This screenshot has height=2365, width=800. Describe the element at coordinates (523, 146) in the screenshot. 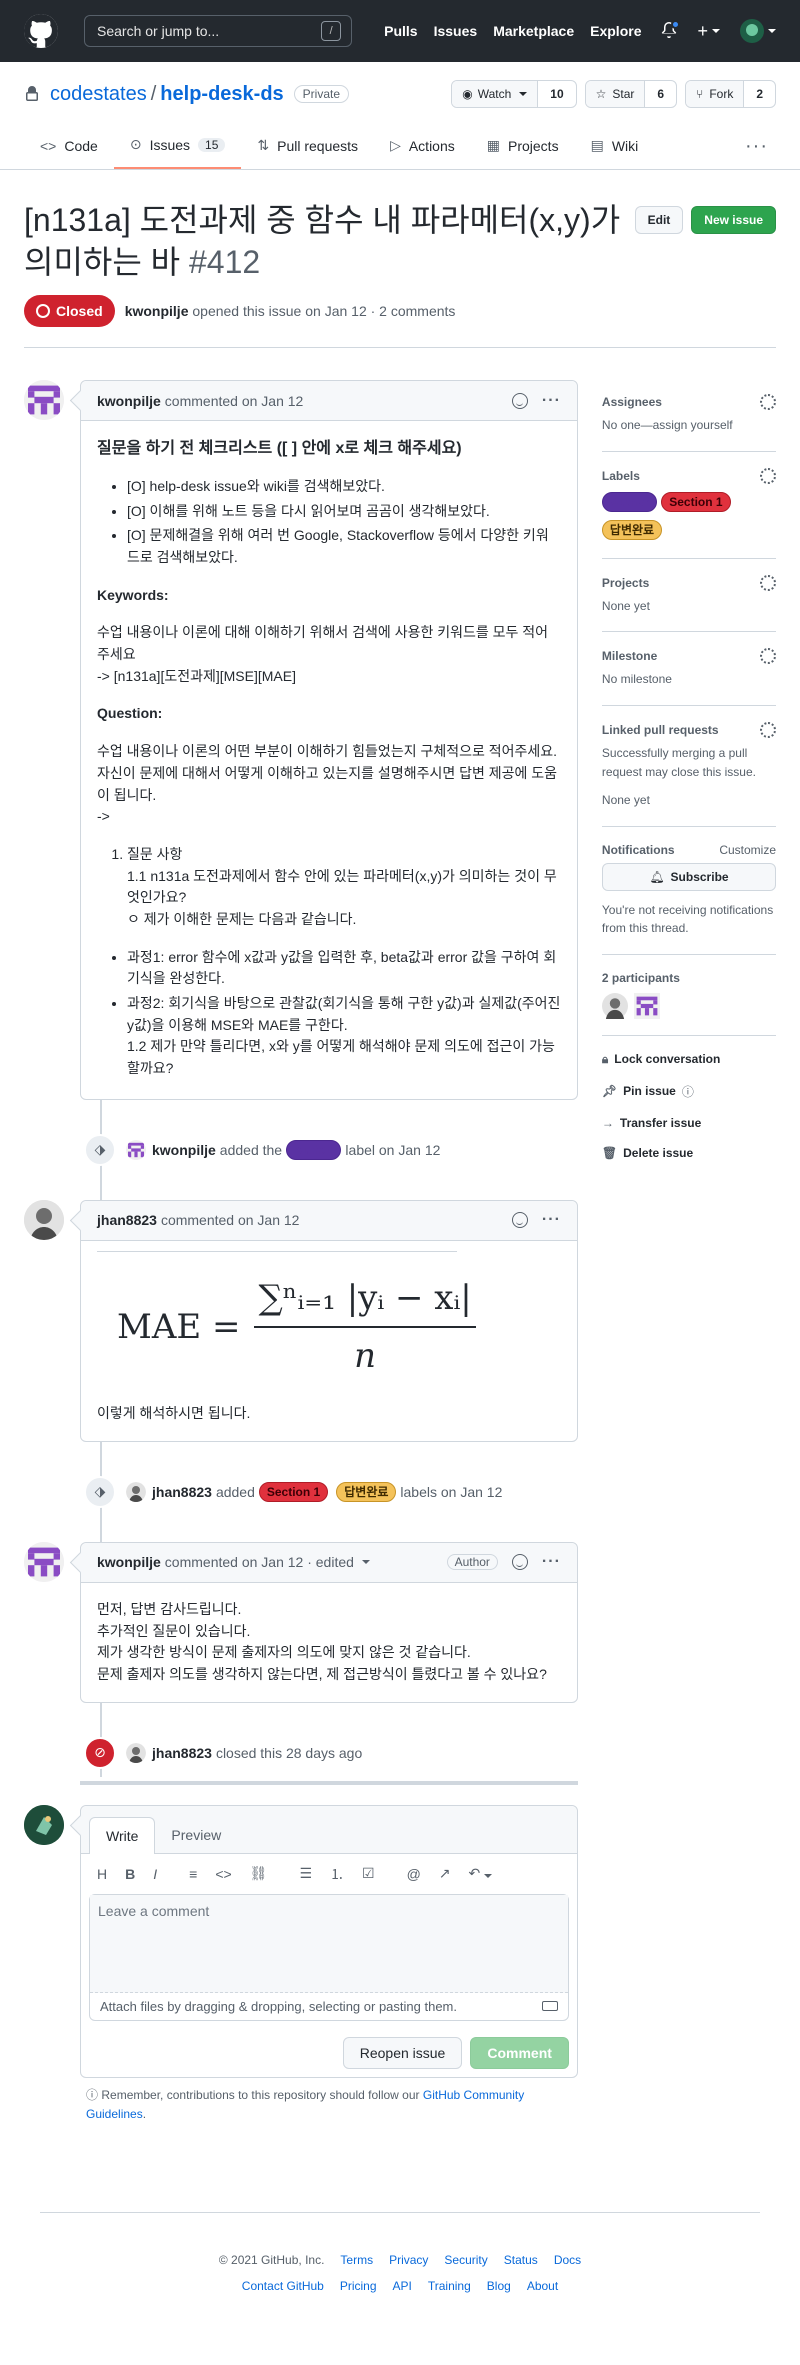

I see `tab-projects: ▦ Projects` at that location.